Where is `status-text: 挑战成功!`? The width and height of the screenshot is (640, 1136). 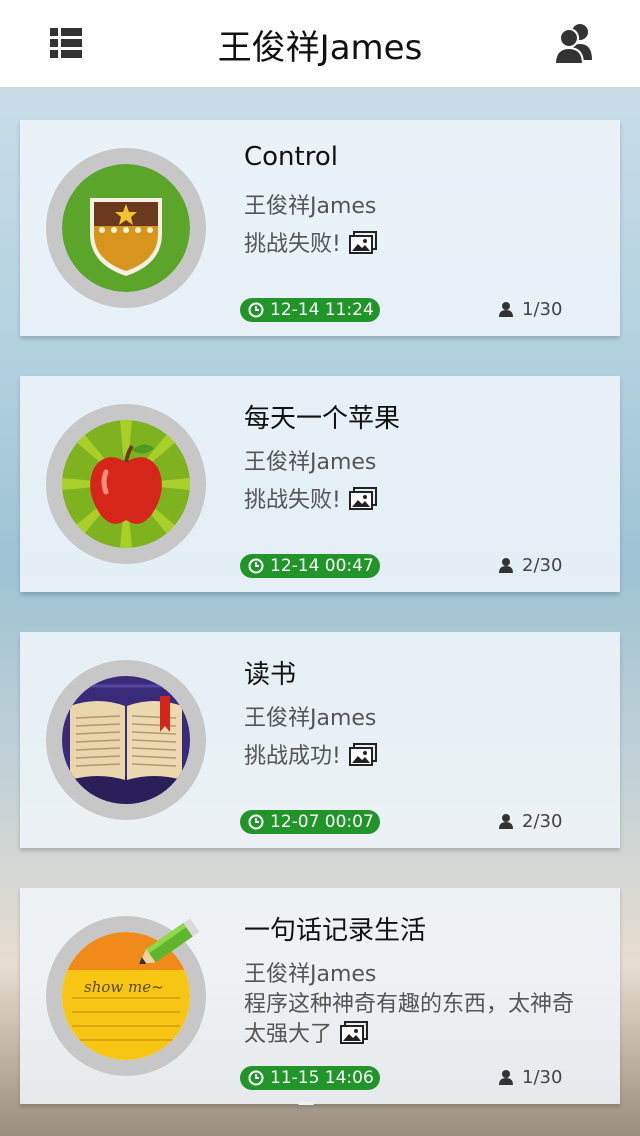
status-text: 挑战成功! is located at coordinates (292, 756).